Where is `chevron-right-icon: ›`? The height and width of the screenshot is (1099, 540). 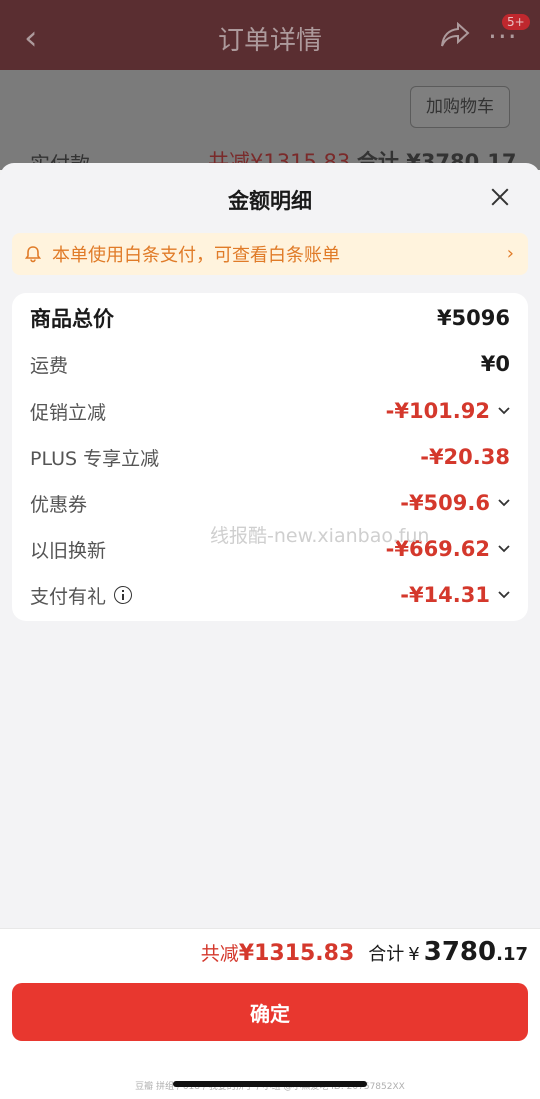
chevron-right-icon: › is located at coordinates (510, 253).